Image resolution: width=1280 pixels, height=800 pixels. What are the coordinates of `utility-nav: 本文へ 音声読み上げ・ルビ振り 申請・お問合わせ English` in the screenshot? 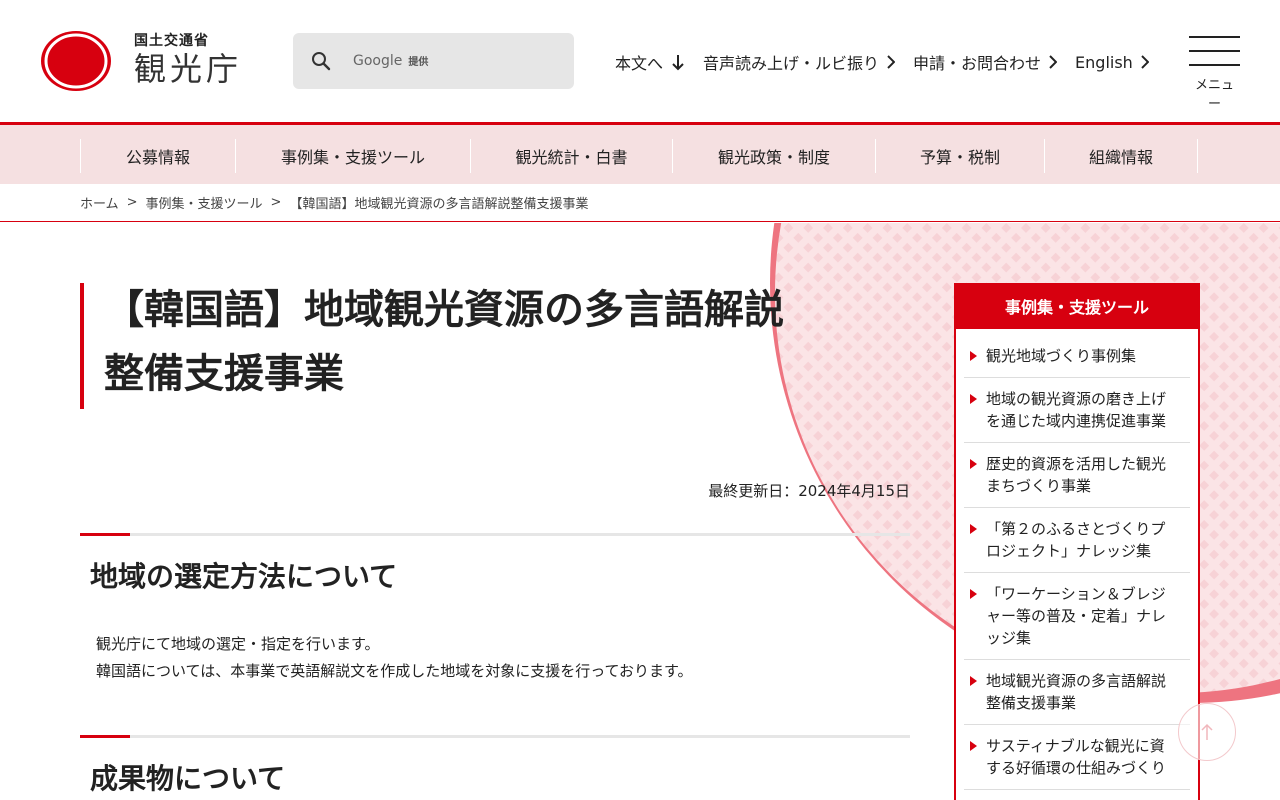 It's located at (891, 62).